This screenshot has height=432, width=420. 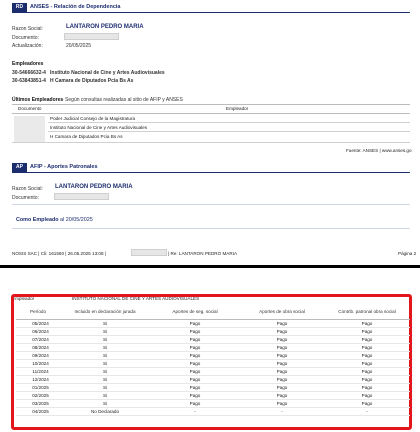 I want to click on cell-periodo: 03/2025, so click(x=38, y=403).